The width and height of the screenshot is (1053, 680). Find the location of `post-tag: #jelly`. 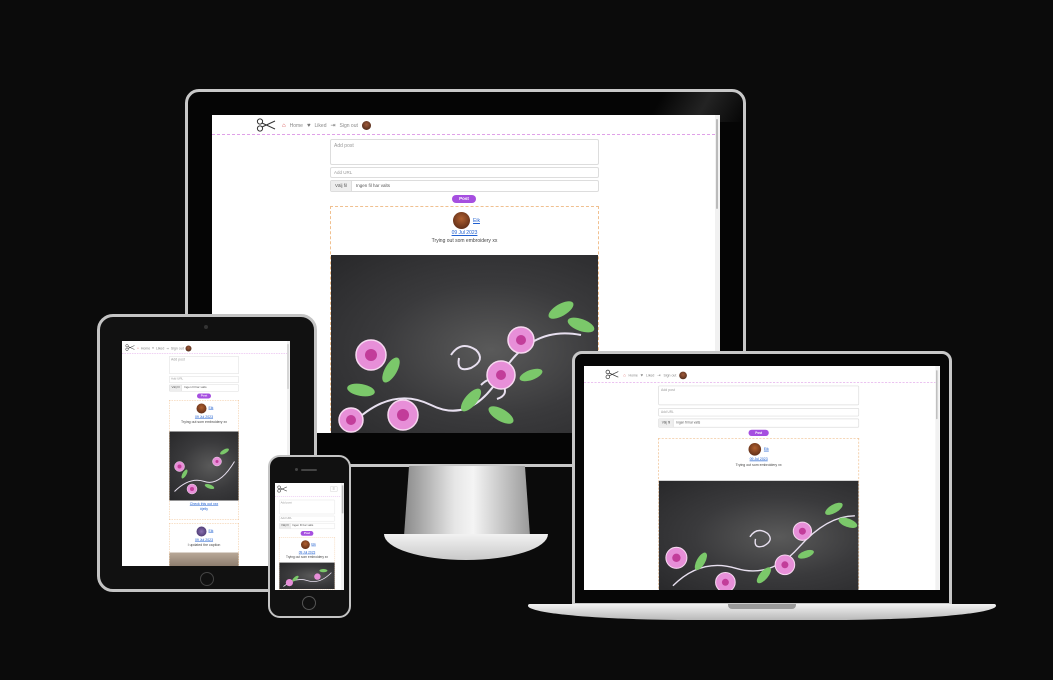

post-tag: #jelly is located at coordinates (204, 509).